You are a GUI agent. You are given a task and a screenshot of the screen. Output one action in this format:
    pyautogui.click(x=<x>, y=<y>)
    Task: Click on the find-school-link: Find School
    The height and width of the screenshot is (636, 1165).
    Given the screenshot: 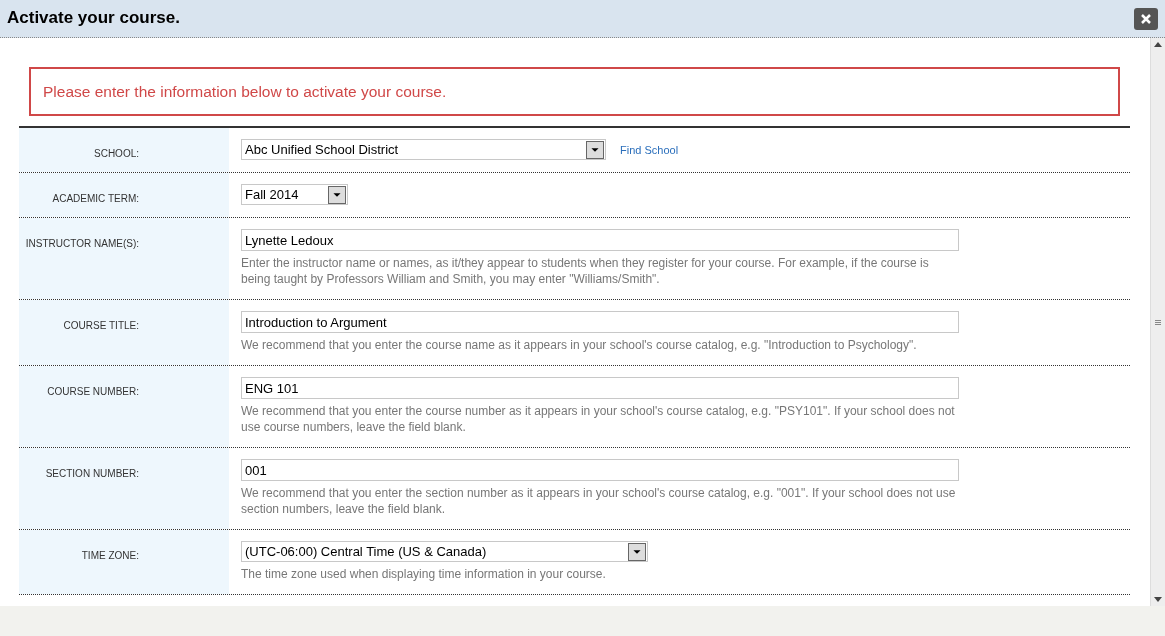 What is the action you would take?
    pyautogui.click(x=649, y=149)
    